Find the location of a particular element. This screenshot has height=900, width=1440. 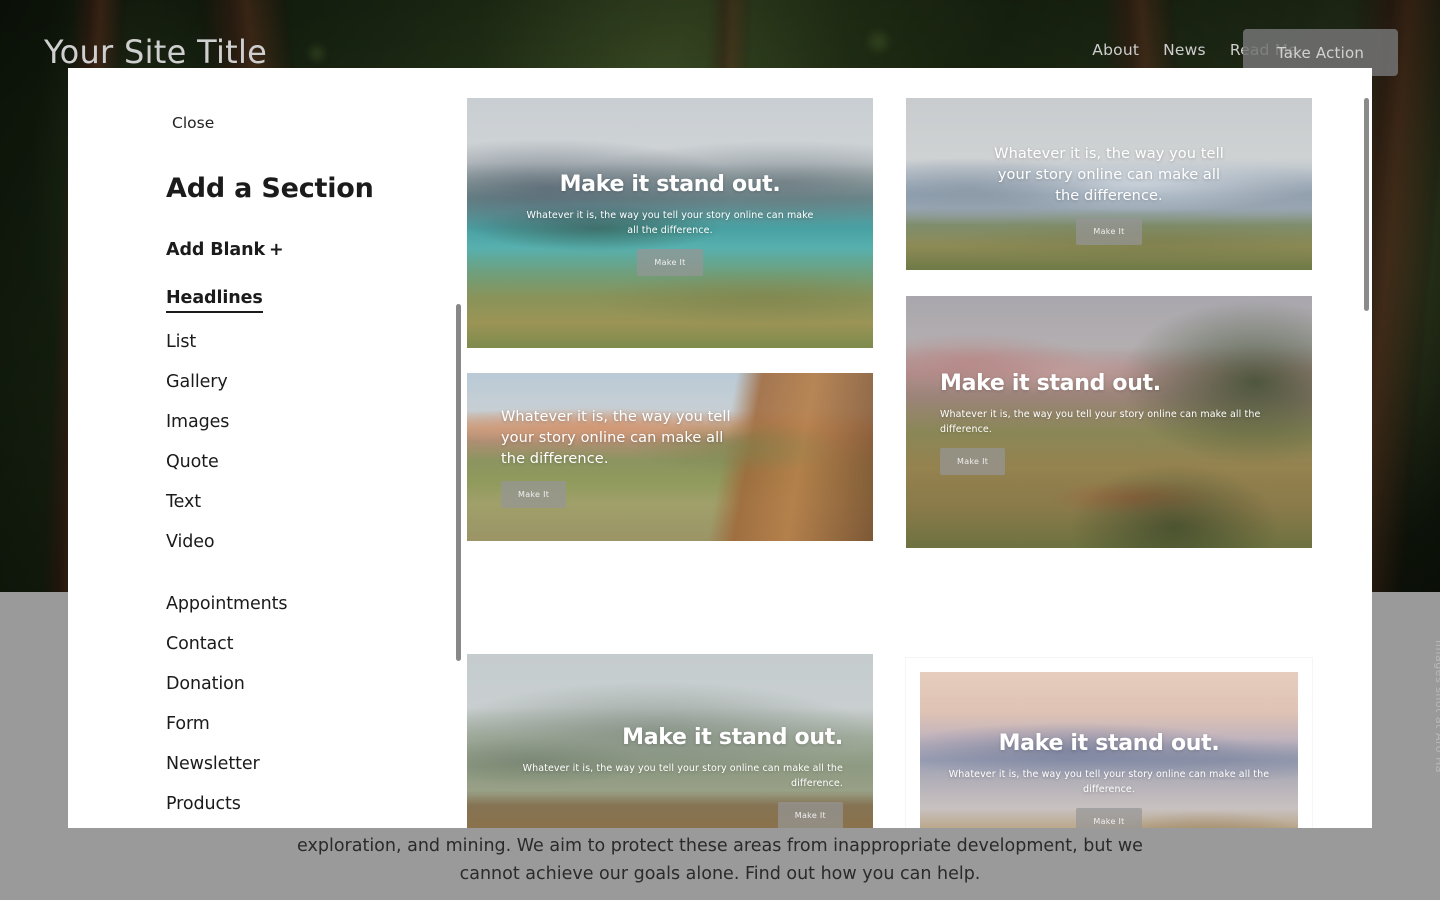

sidebar-item-text: Text is located at coordinates (183, 502).